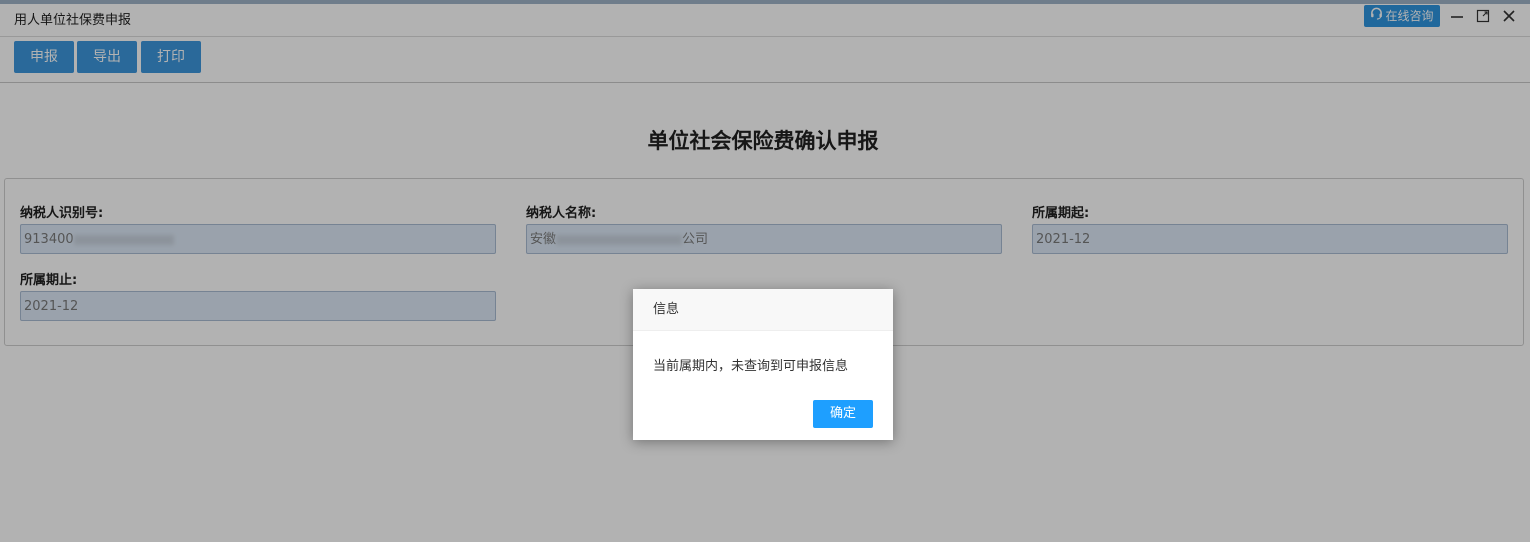 The width and height of the screenshot is (1530, 542). I want to click on info-dialog: 信息 当前属期内，未查询到可申报信息 确定, so click(763, 364).